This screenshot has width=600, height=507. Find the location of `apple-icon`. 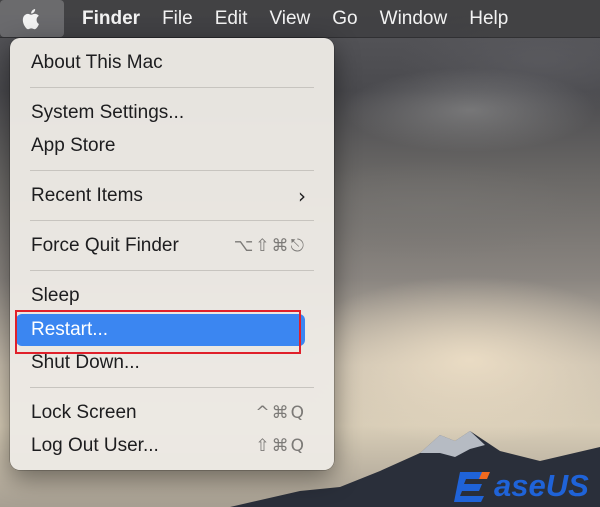

apple-icon is located at coordinates (30, 18).